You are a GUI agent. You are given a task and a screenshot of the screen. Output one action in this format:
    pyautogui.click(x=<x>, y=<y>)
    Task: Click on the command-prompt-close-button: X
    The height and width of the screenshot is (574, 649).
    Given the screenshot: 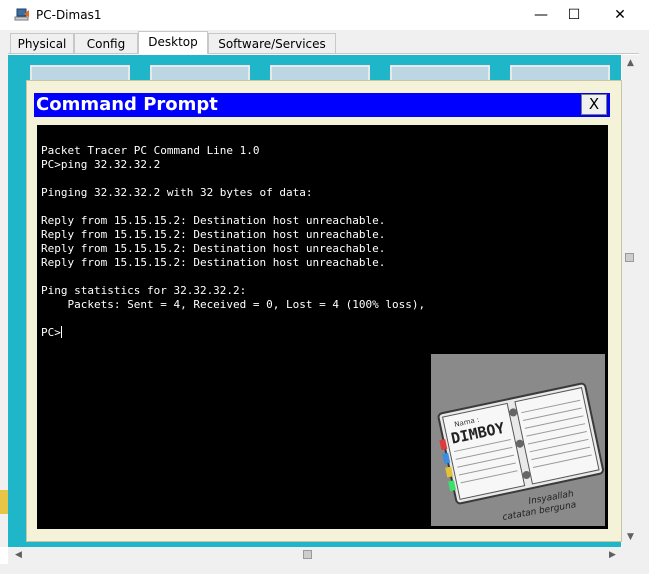 What is the action you would take?
    pyautogui.click(x=594, y=104)
    